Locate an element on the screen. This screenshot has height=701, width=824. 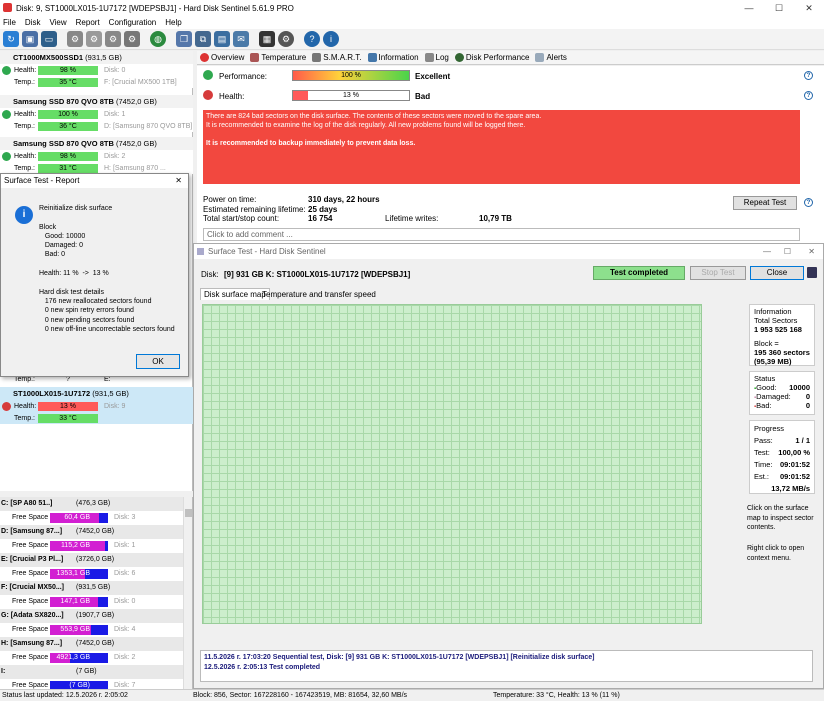
partition-size: (3726,0 GB) is located at coordinates (95, 559).